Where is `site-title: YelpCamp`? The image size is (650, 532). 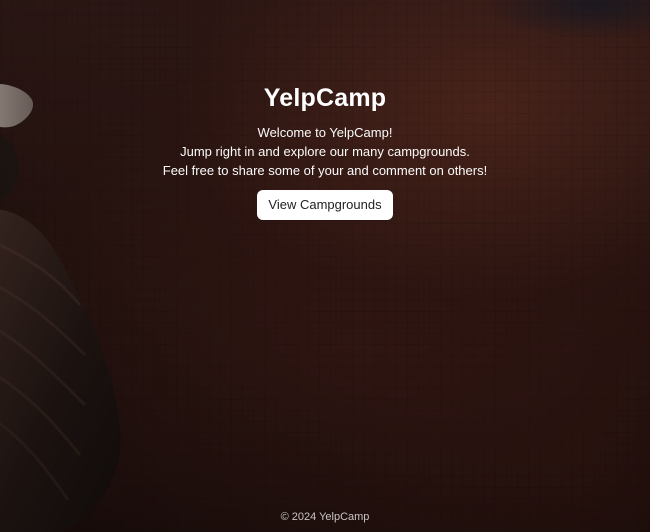 site-title: YelpCamp is located at coordinates (325, 98).